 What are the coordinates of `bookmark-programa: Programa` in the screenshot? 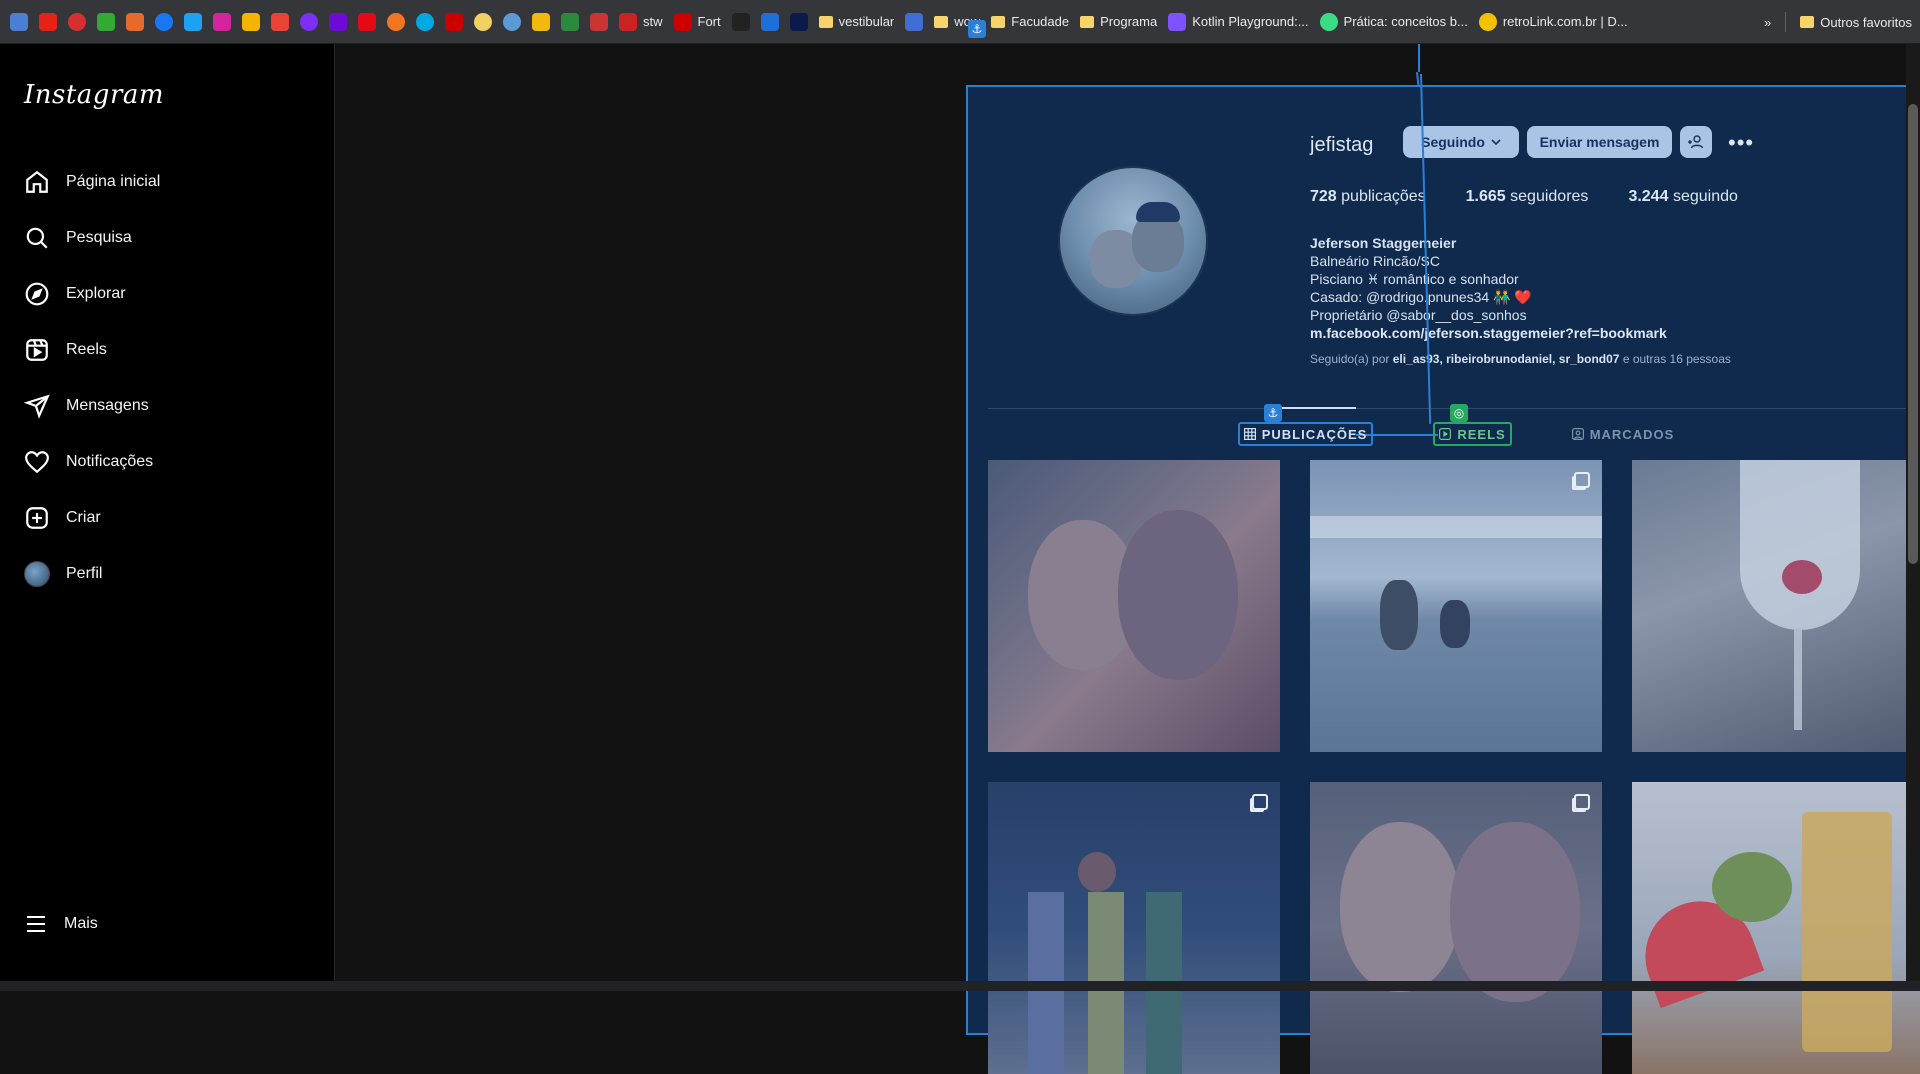 It's located at (1118, 21).